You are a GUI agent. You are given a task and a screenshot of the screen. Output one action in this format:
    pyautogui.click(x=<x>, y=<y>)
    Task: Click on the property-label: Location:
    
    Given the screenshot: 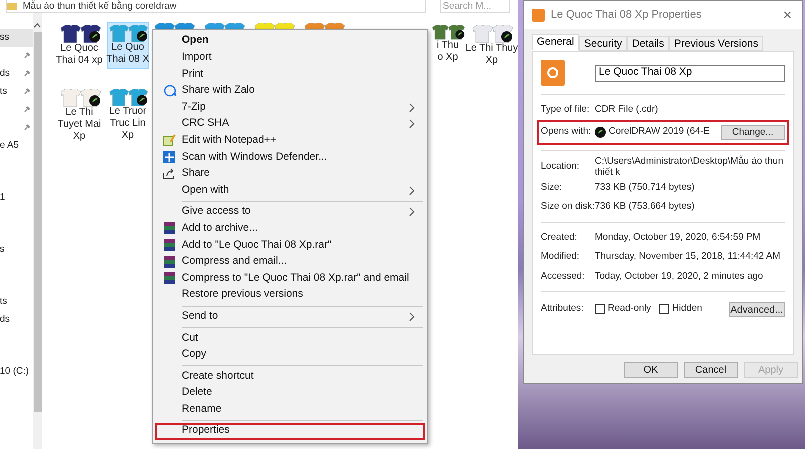 What is the action you would take?
    pyautogui.click(x=561, y=166)
    